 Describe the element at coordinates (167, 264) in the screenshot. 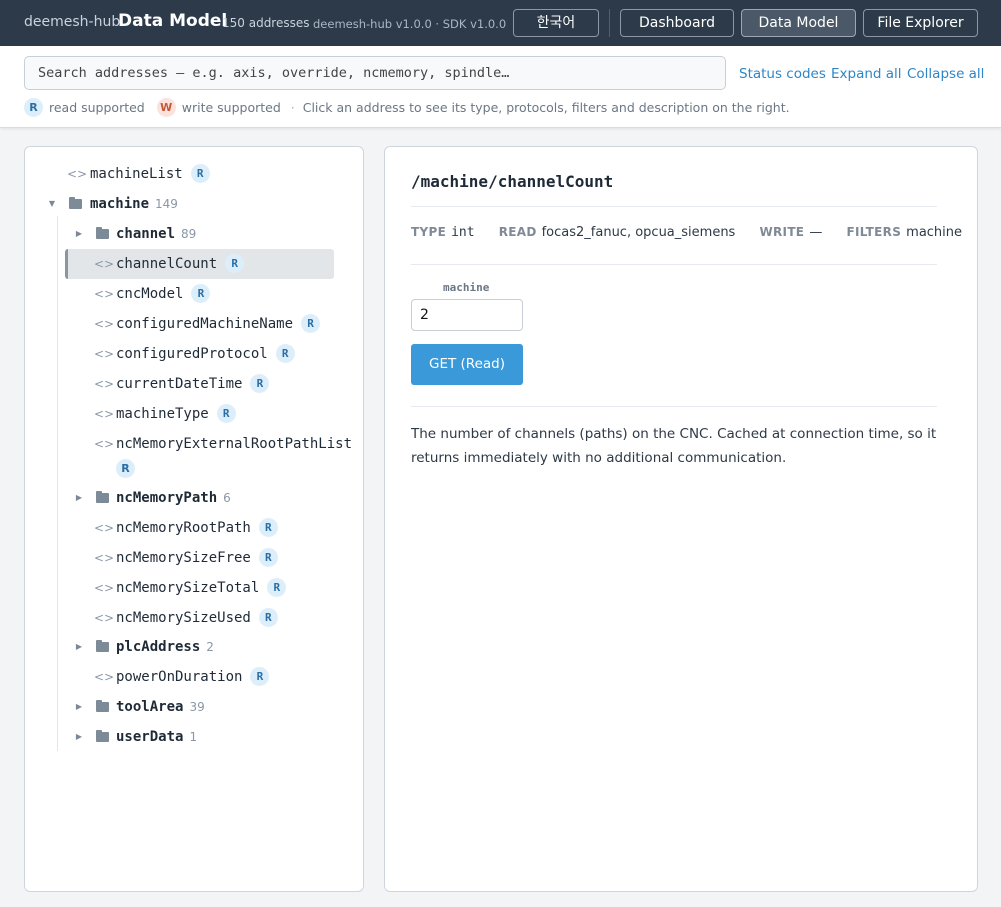

I see `tree-item-label: channelCount` at that location.